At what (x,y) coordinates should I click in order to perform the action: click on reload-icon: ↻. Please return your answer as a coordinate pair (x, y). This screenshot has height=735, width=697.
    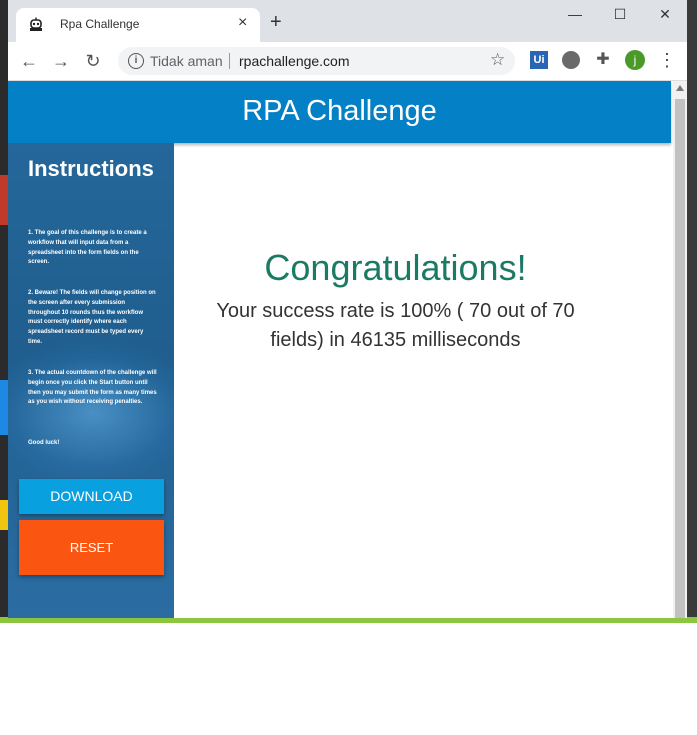
    Looking at the image, I should click on (93, 61).